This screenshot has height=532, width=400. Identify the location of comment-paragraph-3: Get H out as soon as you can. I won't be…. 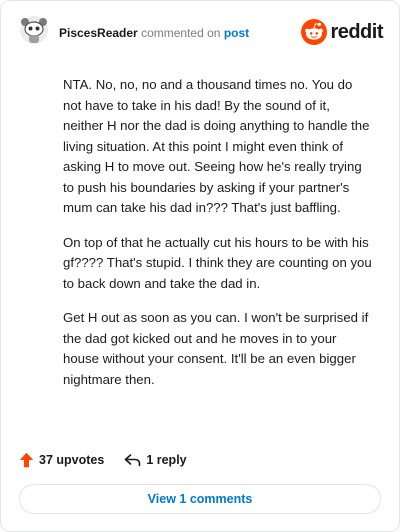
(216, 348).